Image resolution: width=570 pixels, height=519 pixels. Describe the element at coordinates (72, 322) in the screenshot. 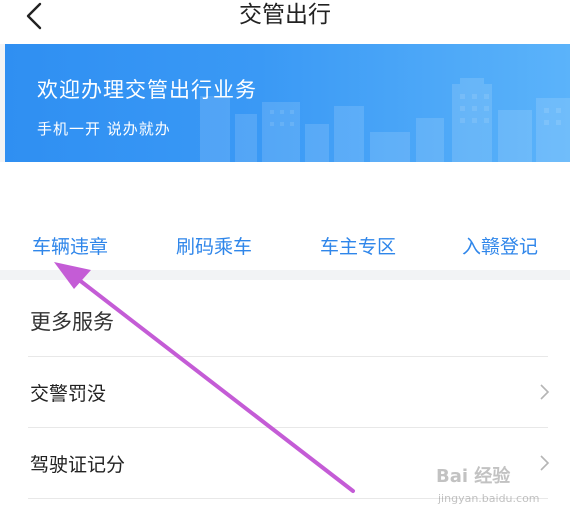

I see `section-title: 更多服务` at that location.